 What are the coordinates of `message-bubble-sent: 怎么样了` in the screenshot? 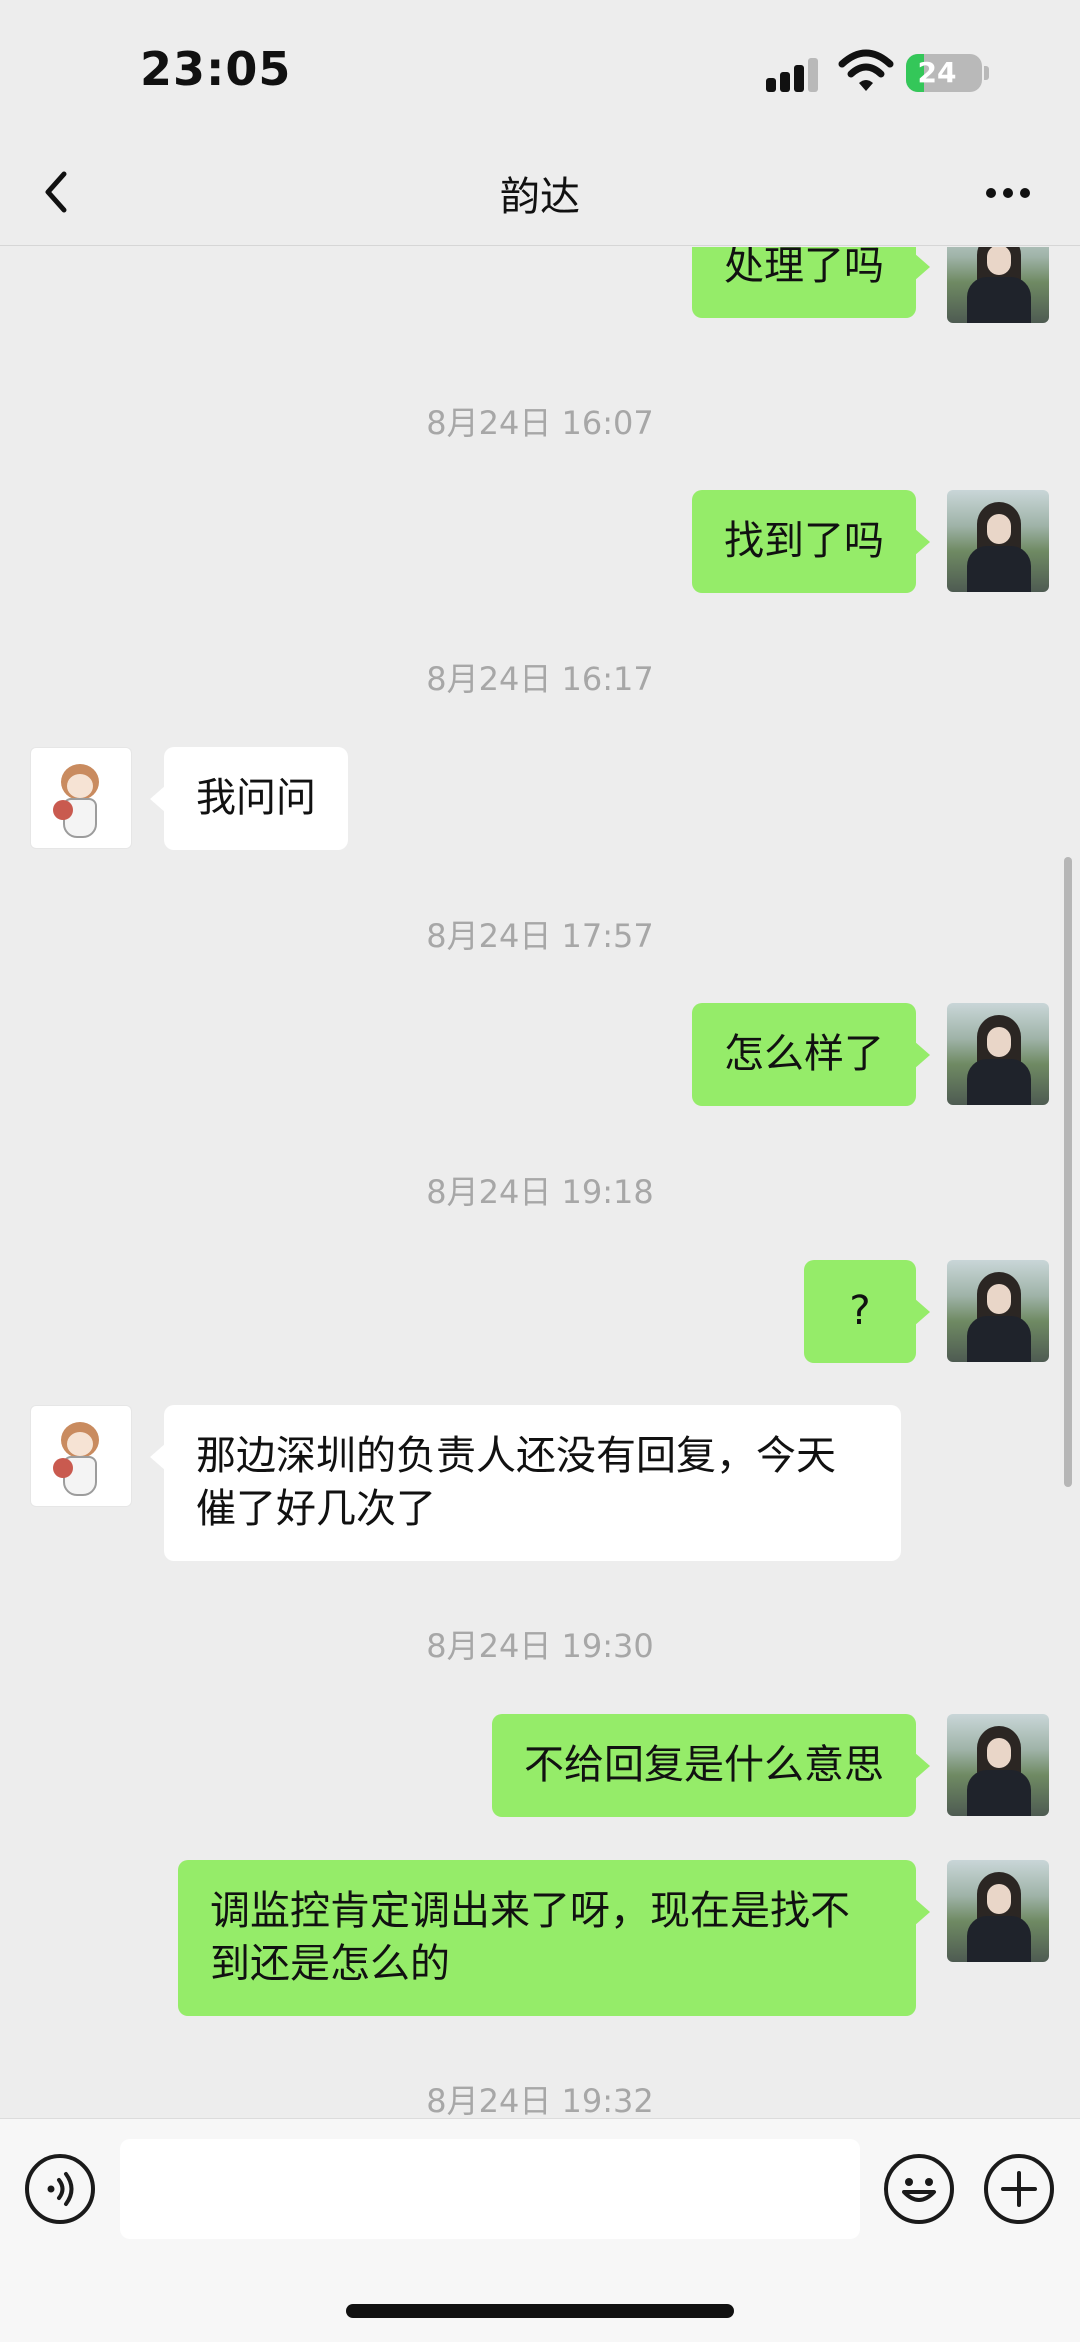 It's located at (811, 1054).